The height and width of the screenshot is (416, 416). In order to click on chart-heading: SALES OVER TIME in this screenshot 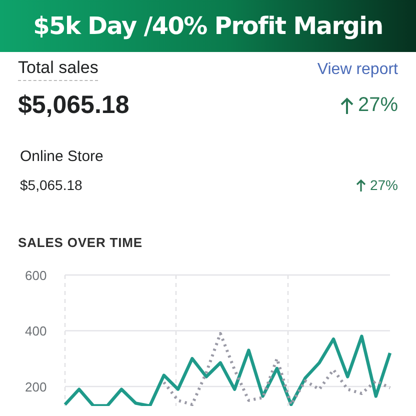, I will do `click(80, 242)`.